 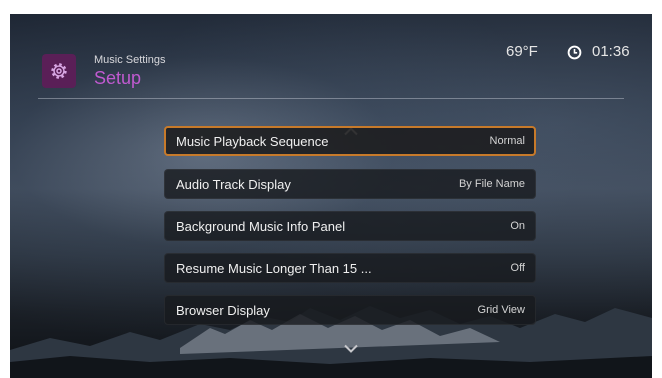 I want to click on gear-icon, so click(x=59, y=71).